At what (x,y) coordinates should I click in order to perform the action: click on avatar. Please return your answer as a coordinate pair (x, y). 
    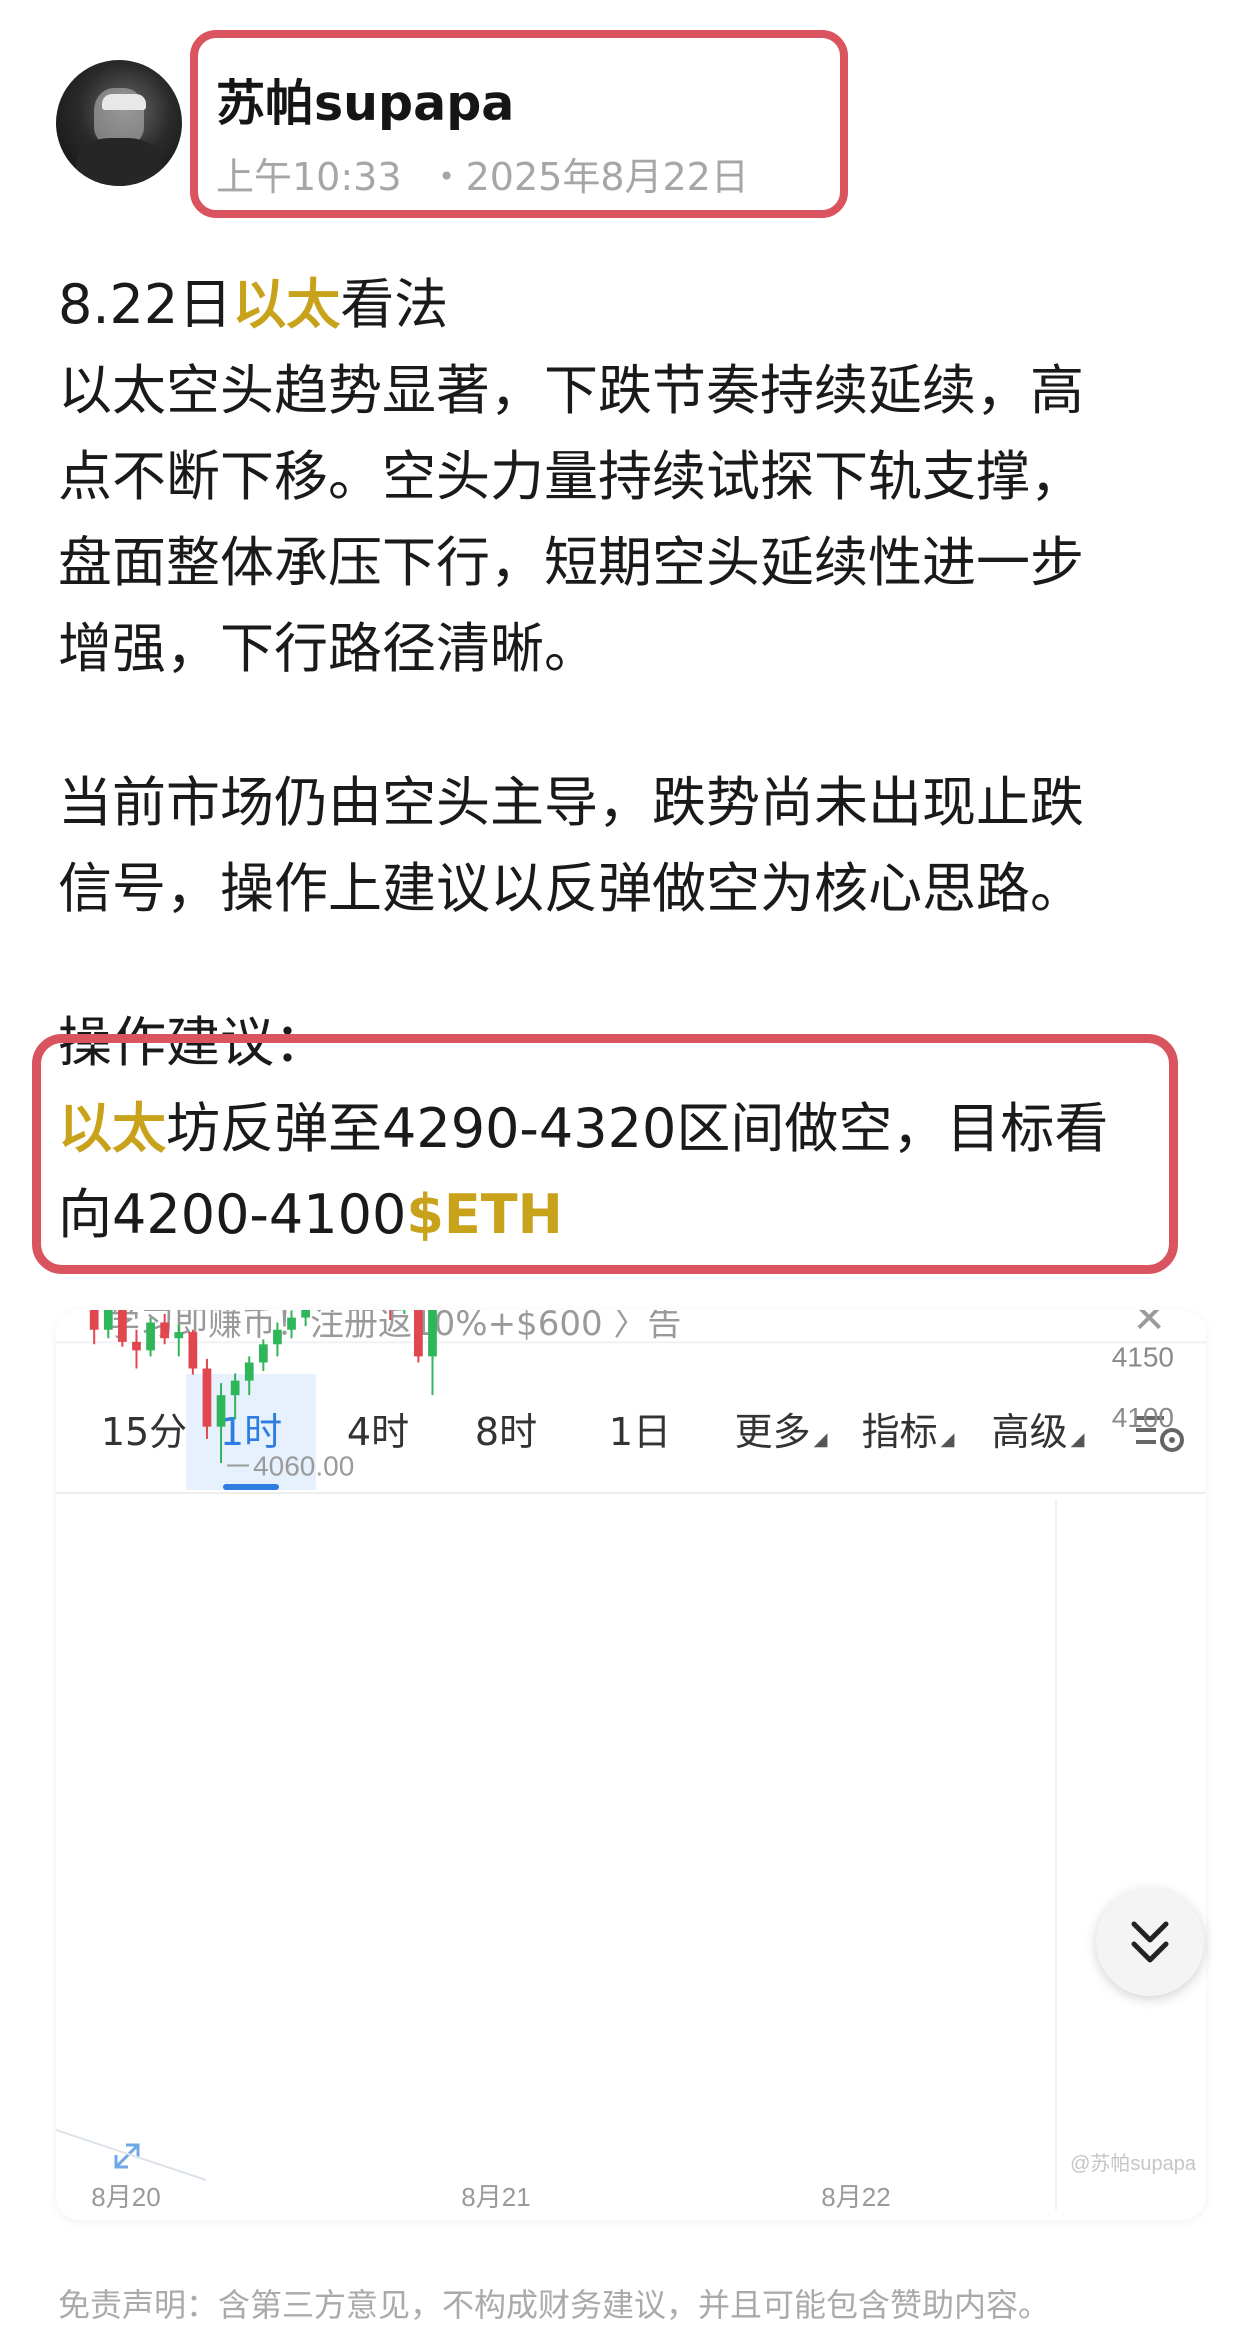
    Looking at the image, I should click on (119, 123).